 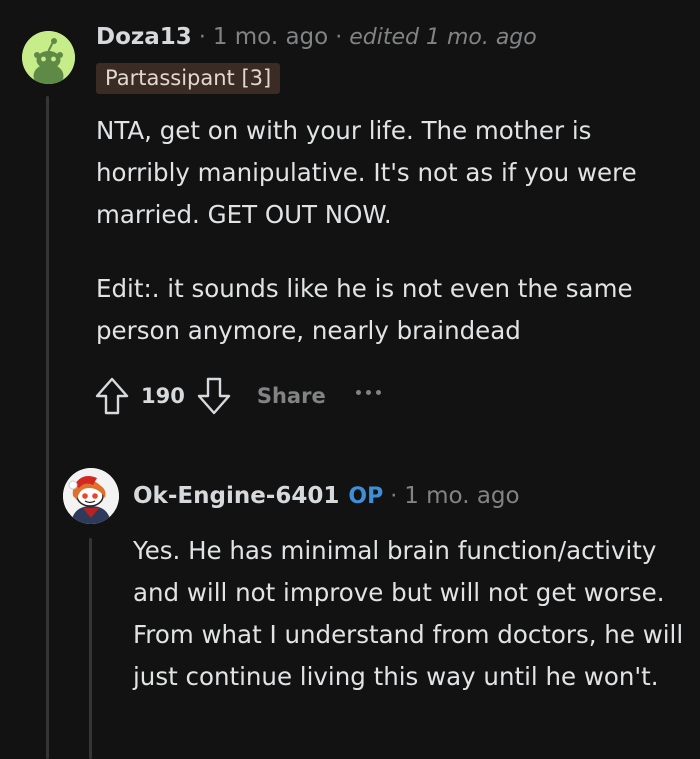 What do you see at coordinates (90, 648) in the screenshot?
I see `thread-line-reply` at bounding box center [90, 648].